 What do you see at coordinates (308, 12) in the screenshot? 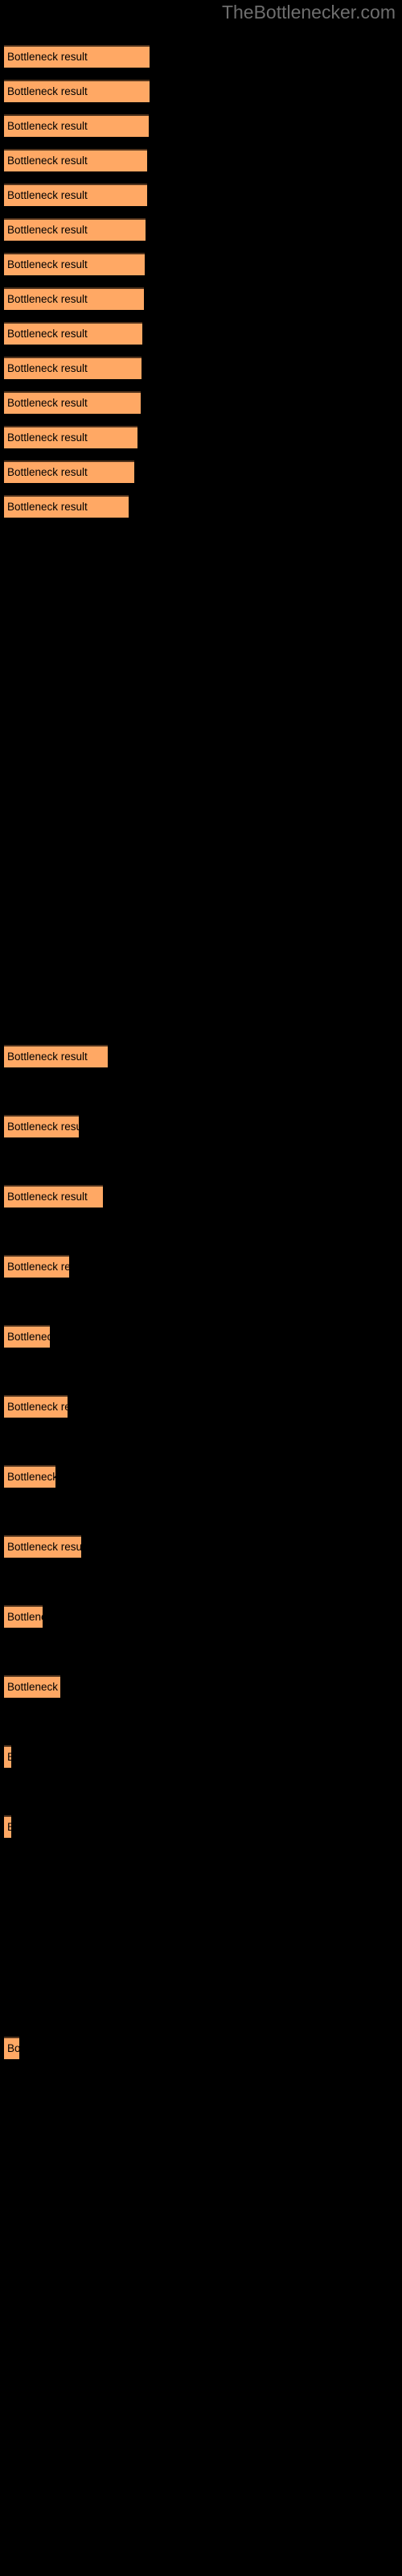
I see `page-title: TheBottlenecker.com` at bounding box center [308, 12].